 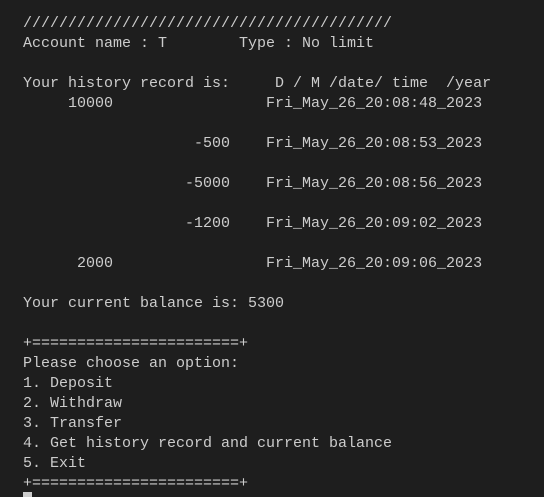 I want to click on history-record: -500 Fri_May_26_20:08:53_2023, so click(x=283, y=144).